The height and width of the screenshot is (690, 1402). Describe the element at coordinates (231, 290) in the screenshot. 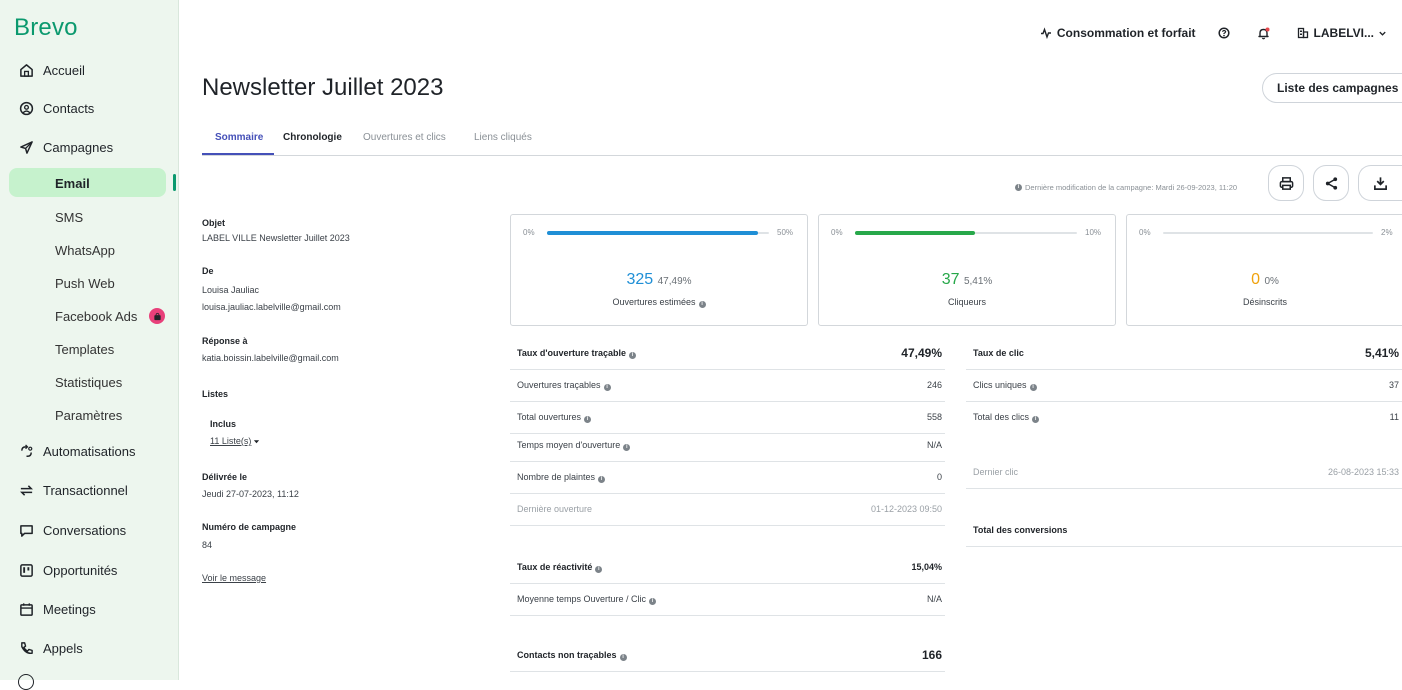

I see `sender-name: Louisa Jauliac` at that location.